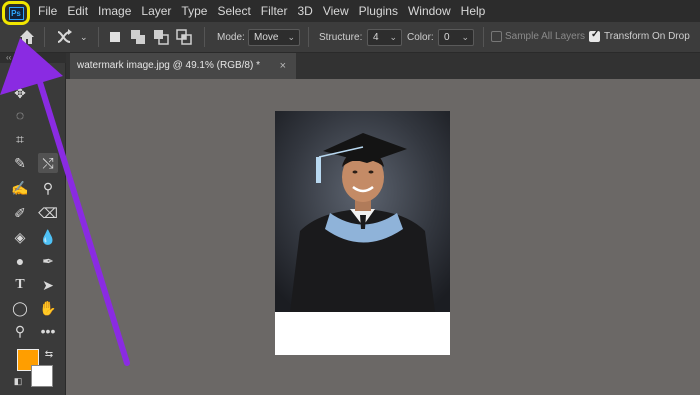 Image resolution: width=700 pixels, height=395 pixels. I want to click on structure-label: Structure:, so click(341, 37).